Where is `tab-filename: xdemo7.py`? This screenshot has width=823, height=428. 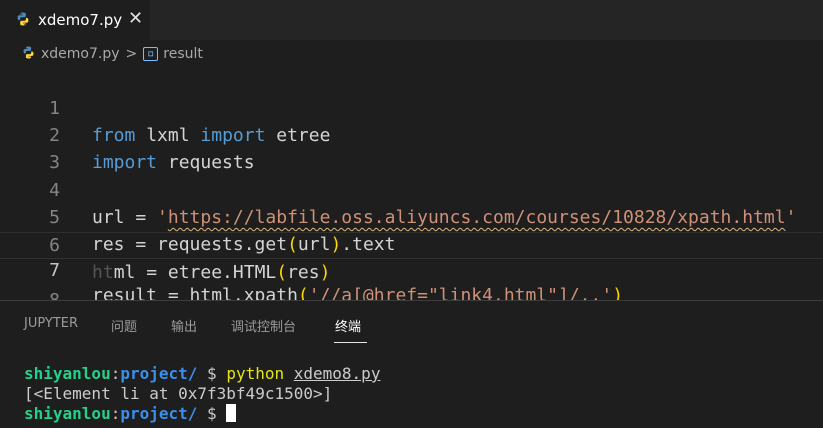 tab-filename: xdemo7.py is located at coordinates (80, 20).